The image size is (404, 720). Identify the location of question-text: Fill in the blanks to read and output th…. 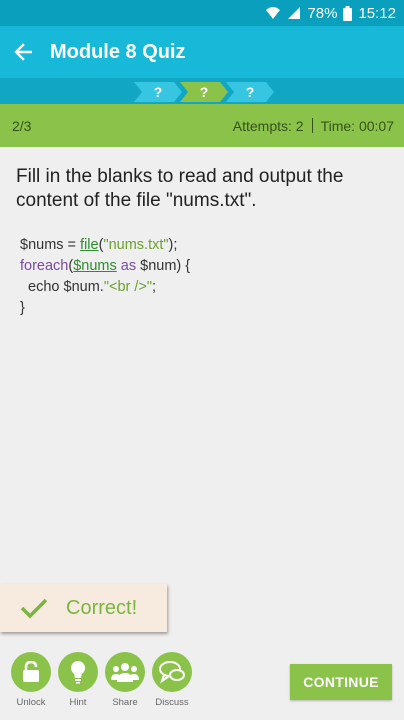
(180, 188).